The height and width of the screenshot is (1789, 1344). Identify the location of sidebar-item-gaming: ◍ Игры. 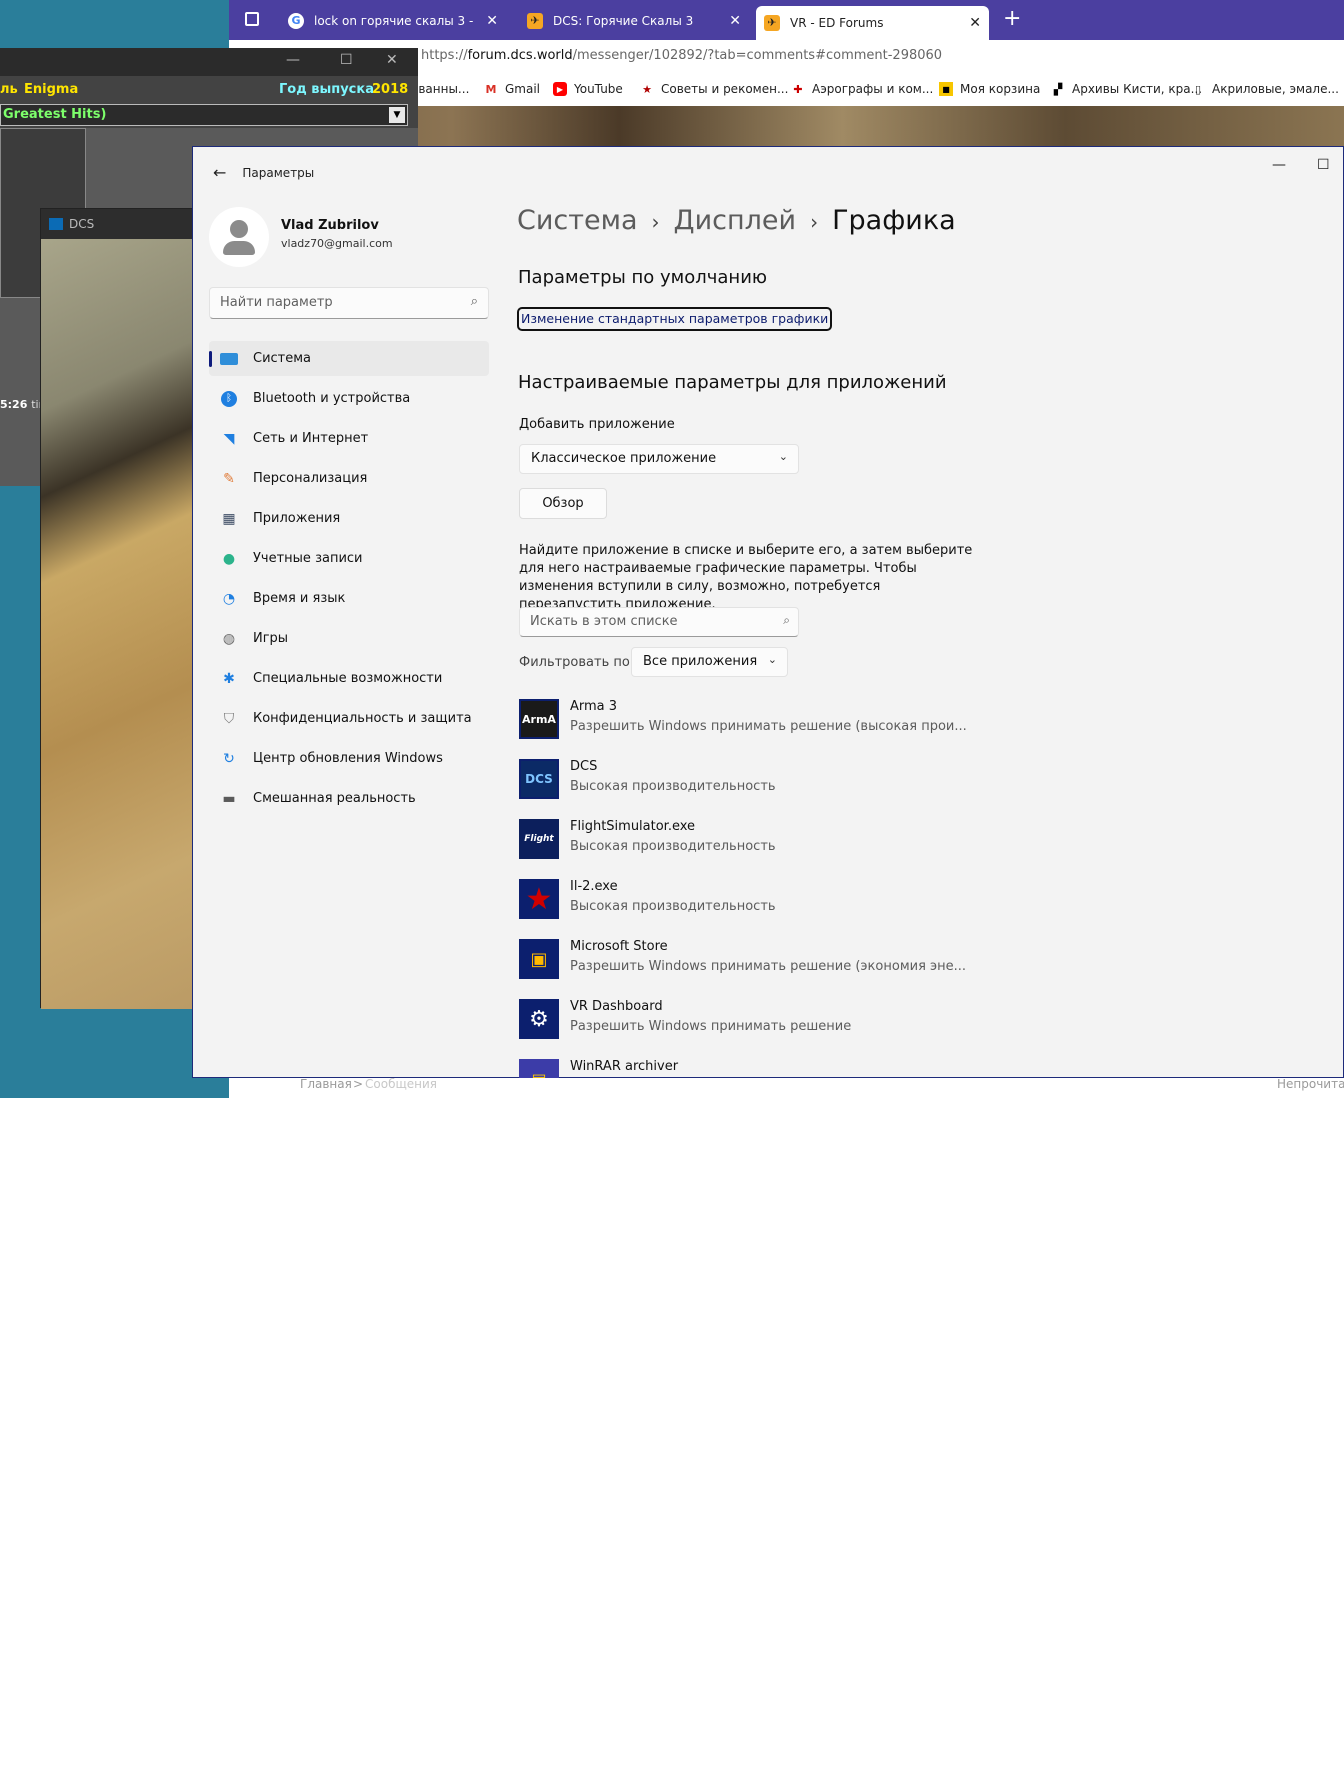
(349, 638).